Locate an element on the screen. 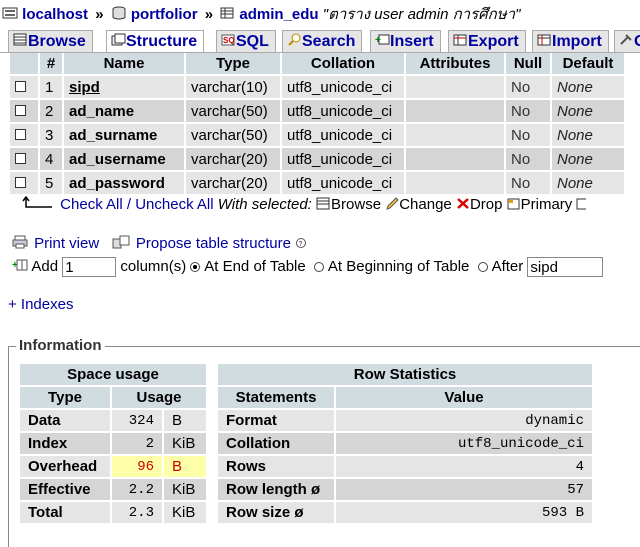 This screenshot has height=547, width=640. table-row: Data 324 B is located at coordinates (113, 420).